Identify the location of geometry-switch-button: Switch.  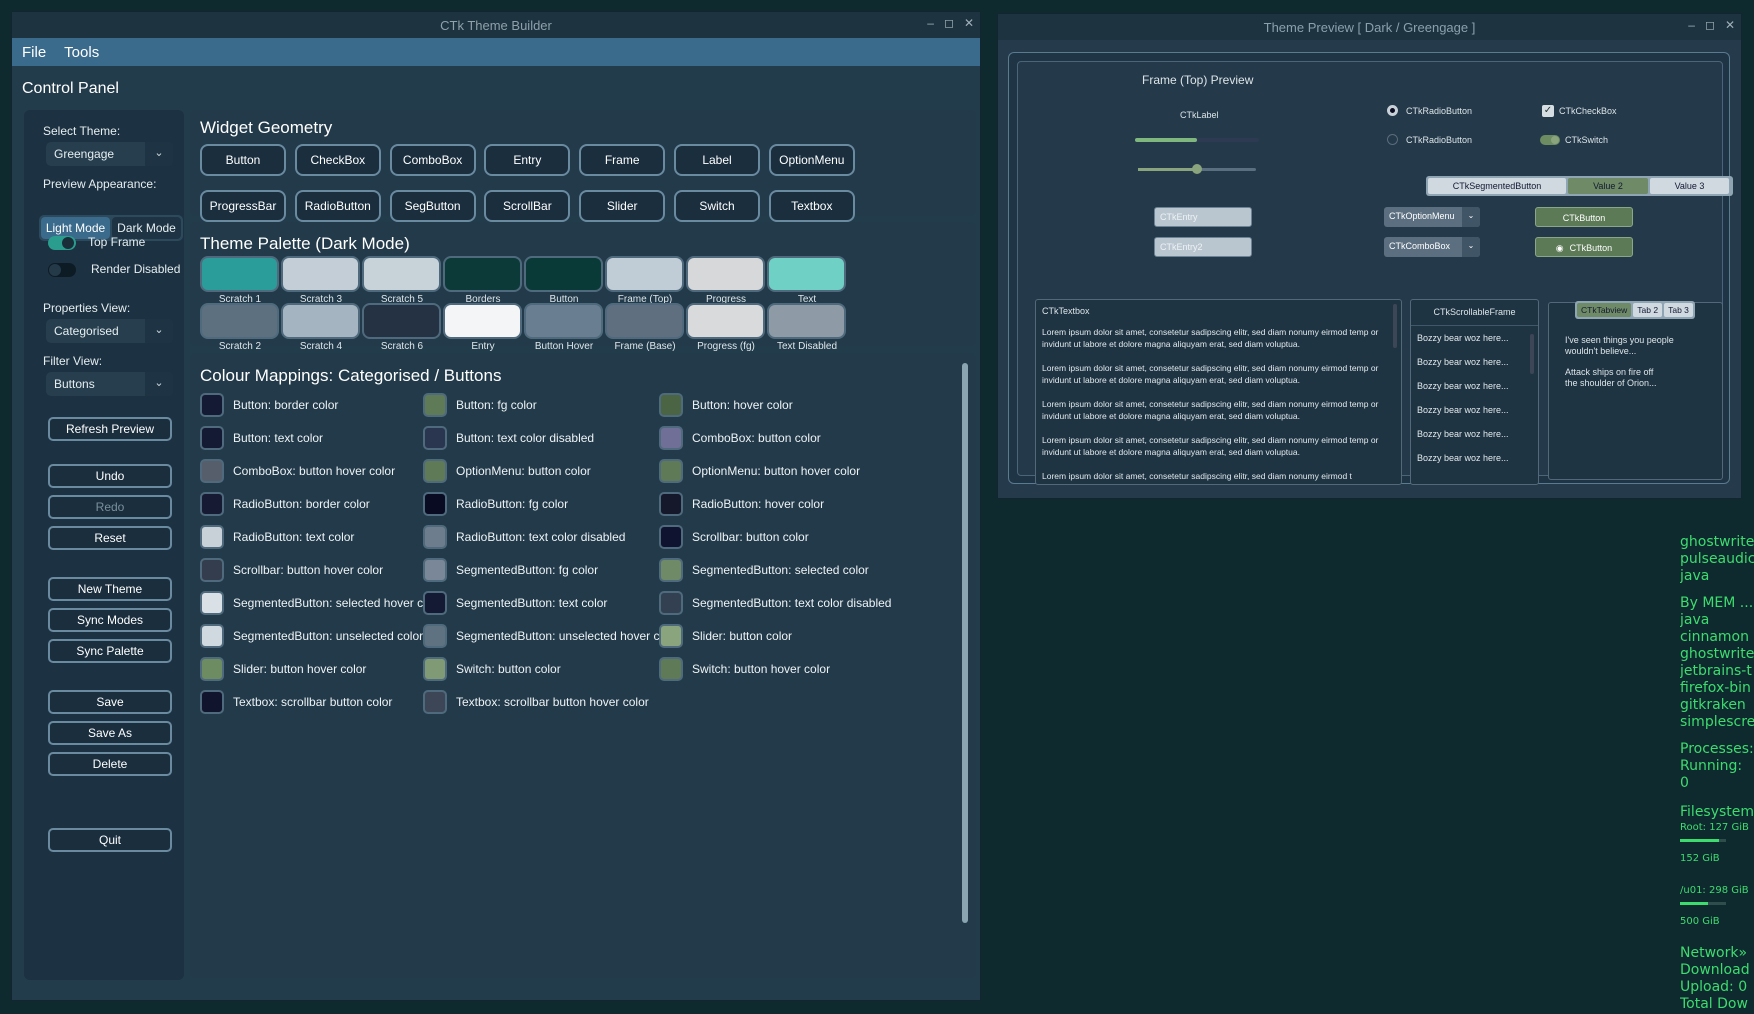
(717, 206).